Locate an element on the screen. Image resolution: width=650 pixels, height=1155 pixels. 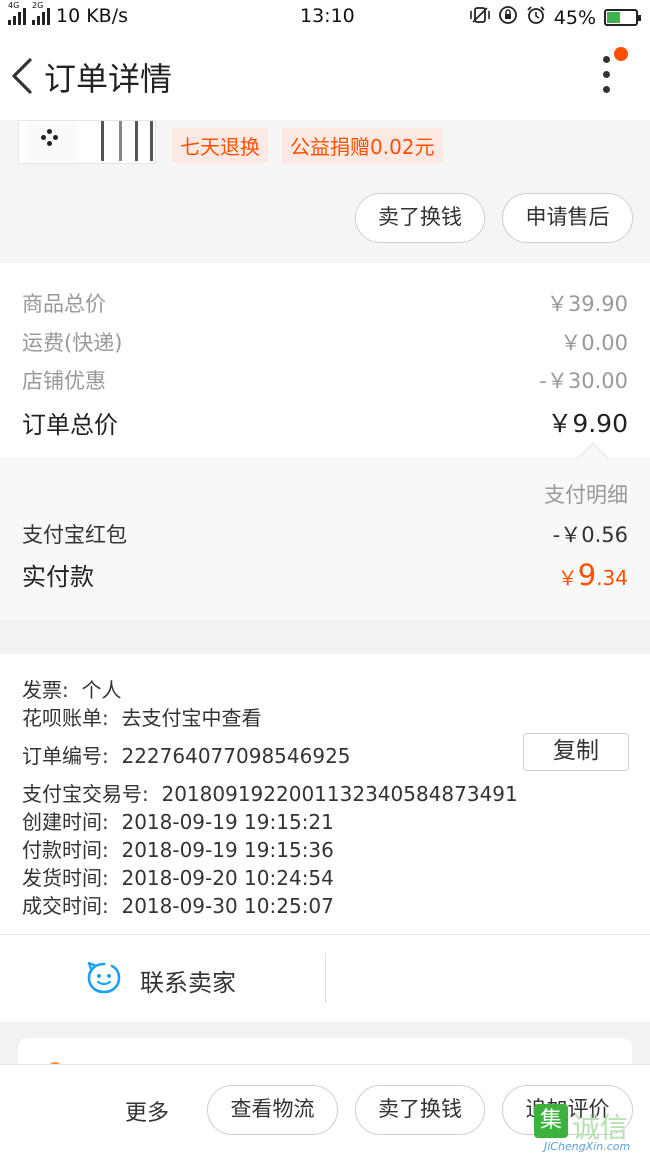
price-row: 店铺优惠 -￥30.00 is located at coordinates (325, 381).